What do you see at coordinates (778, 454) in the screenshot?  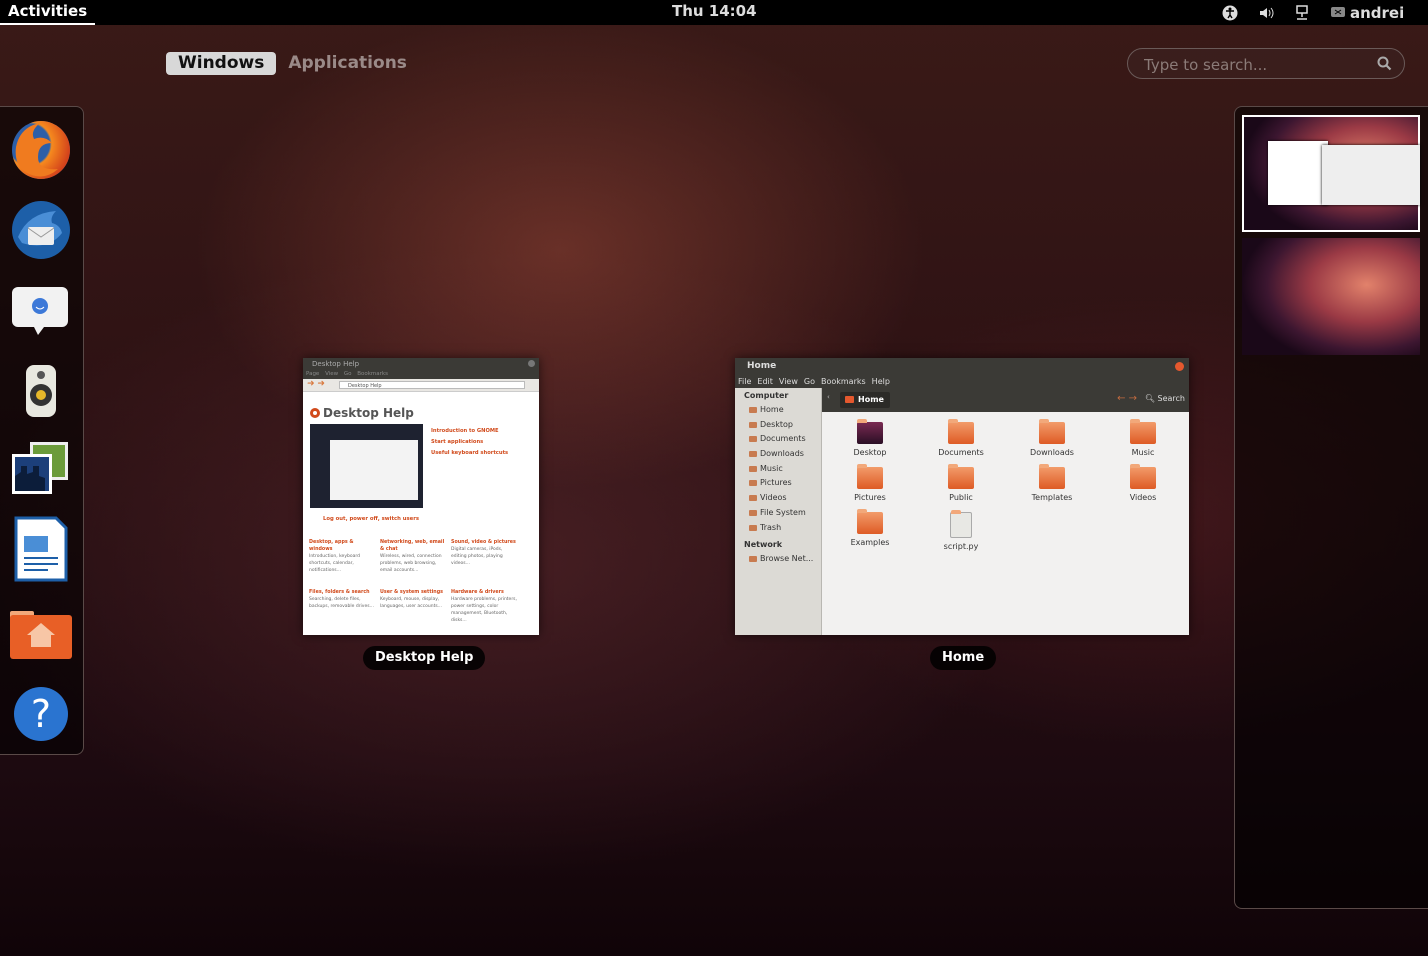 I see `sidebar-item: Downloads` at bounding box center [778, 454].